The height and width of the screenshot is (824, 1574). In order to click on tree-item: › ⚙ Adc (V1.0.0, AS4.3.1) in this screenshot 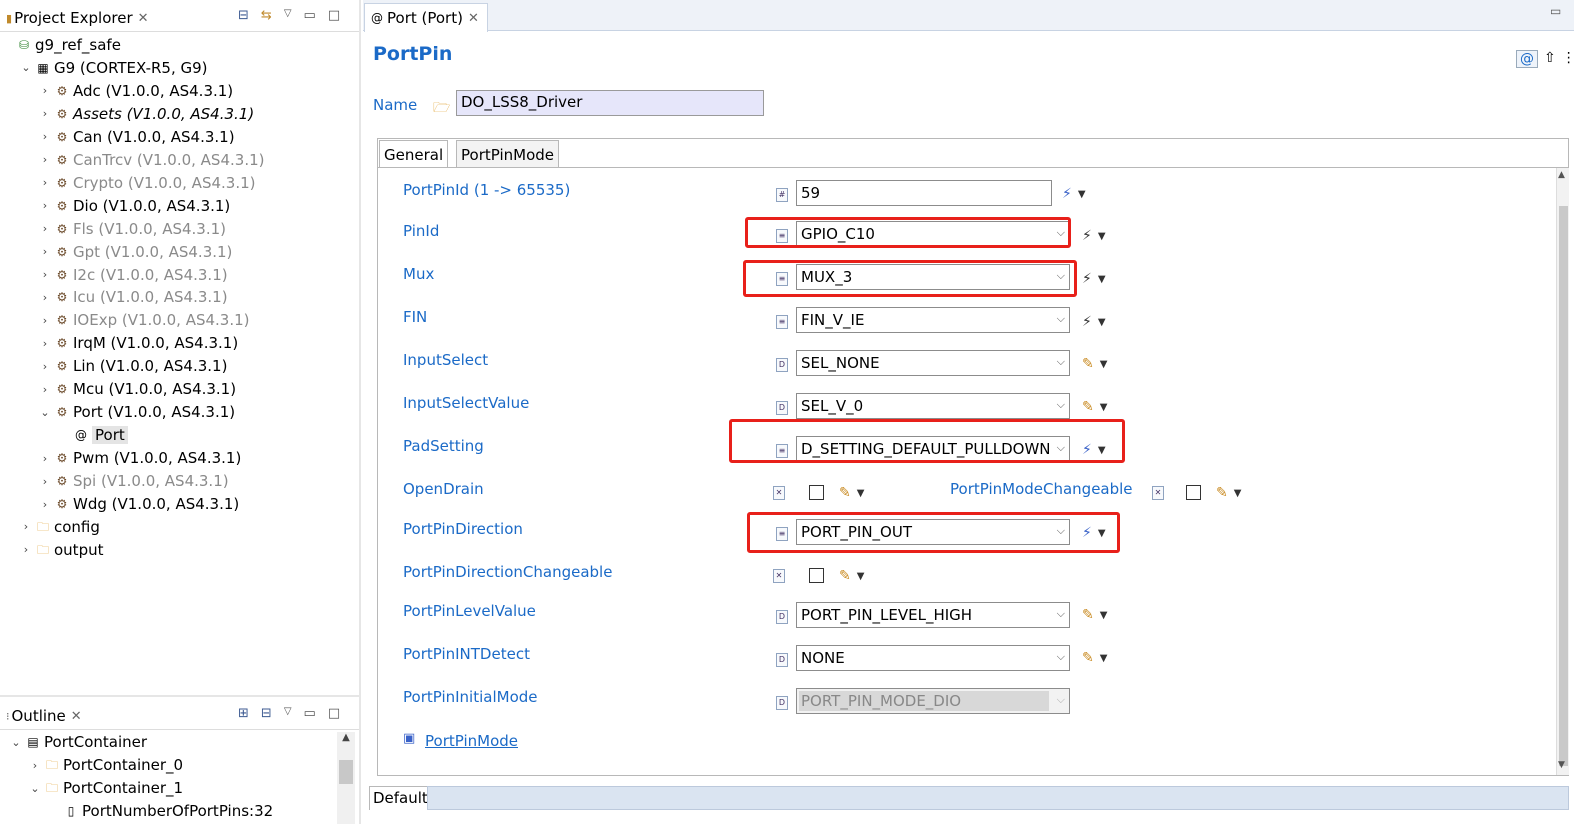, I will do `click(135, 91)`.